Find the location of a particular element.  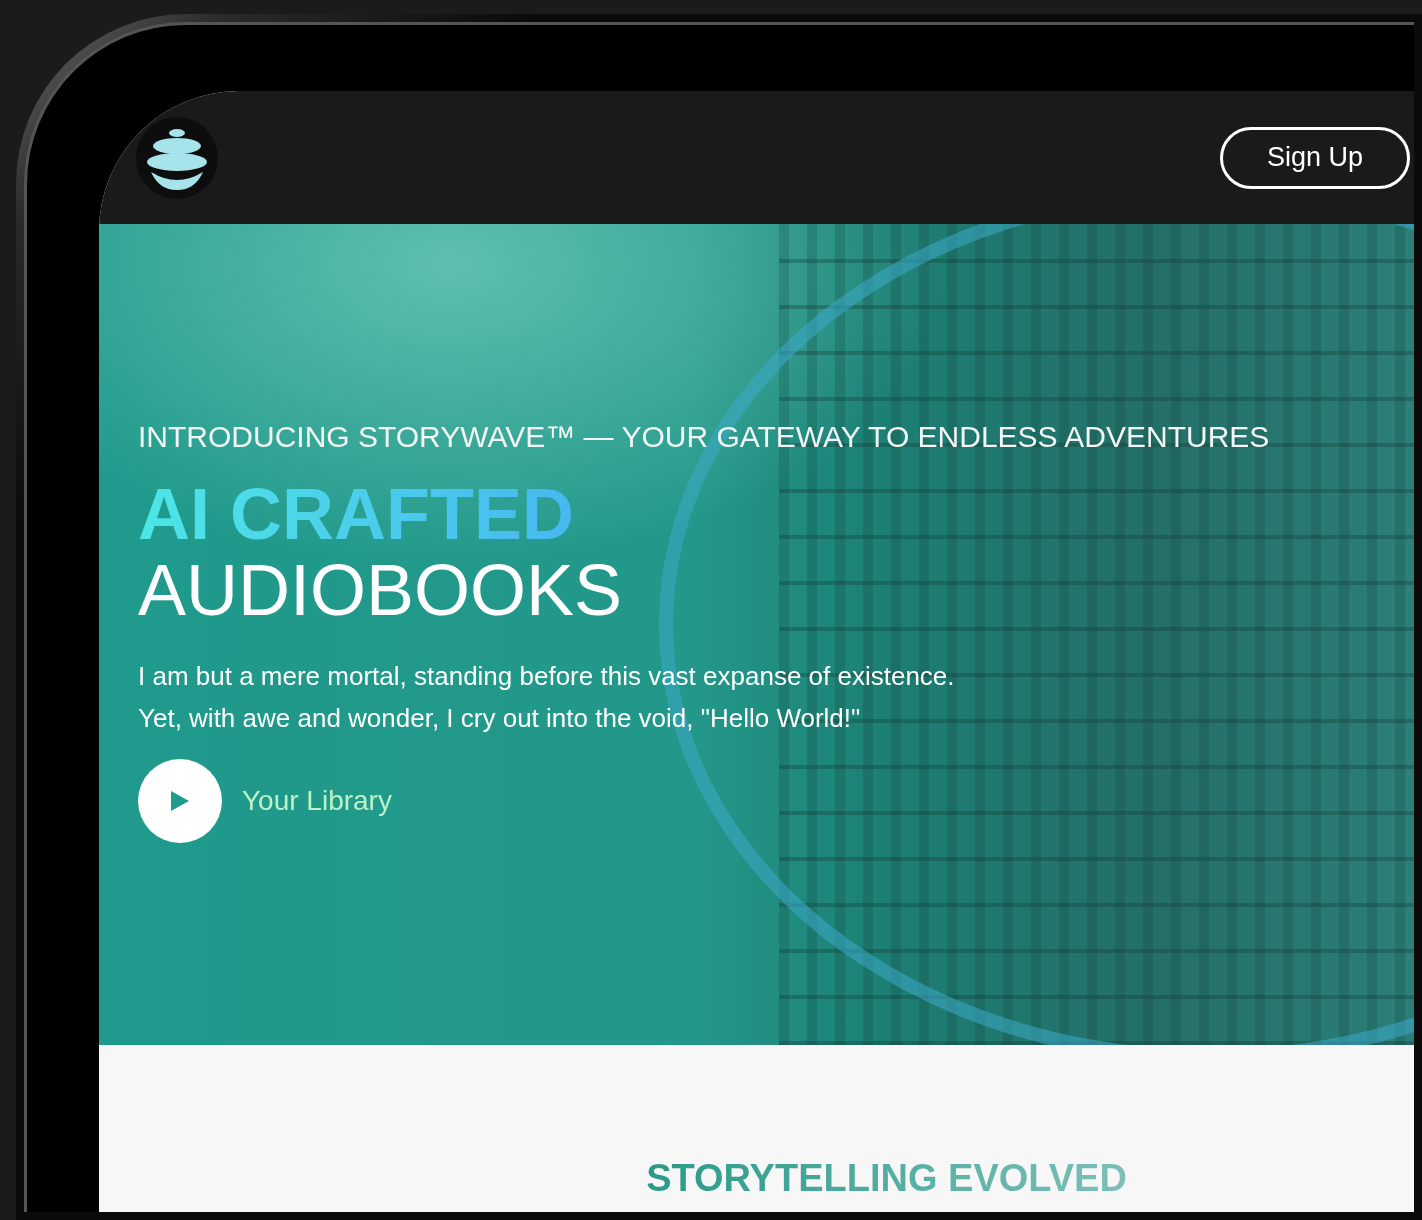

hero-title: AUDIOBOOKS is located at coordinates (380, 590).